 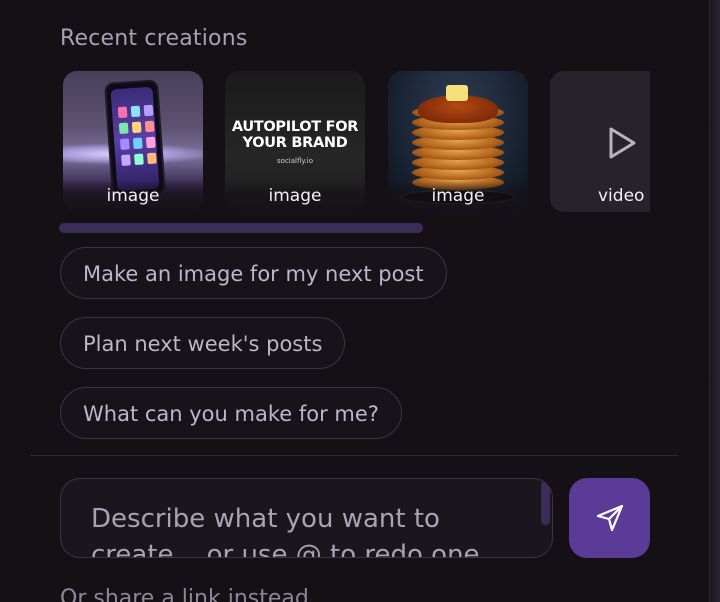 What do you see at coordinates (184, 594) in the screenshot?
I see `share-link-option: Or share a link instead` at bounding box center [184, 594].